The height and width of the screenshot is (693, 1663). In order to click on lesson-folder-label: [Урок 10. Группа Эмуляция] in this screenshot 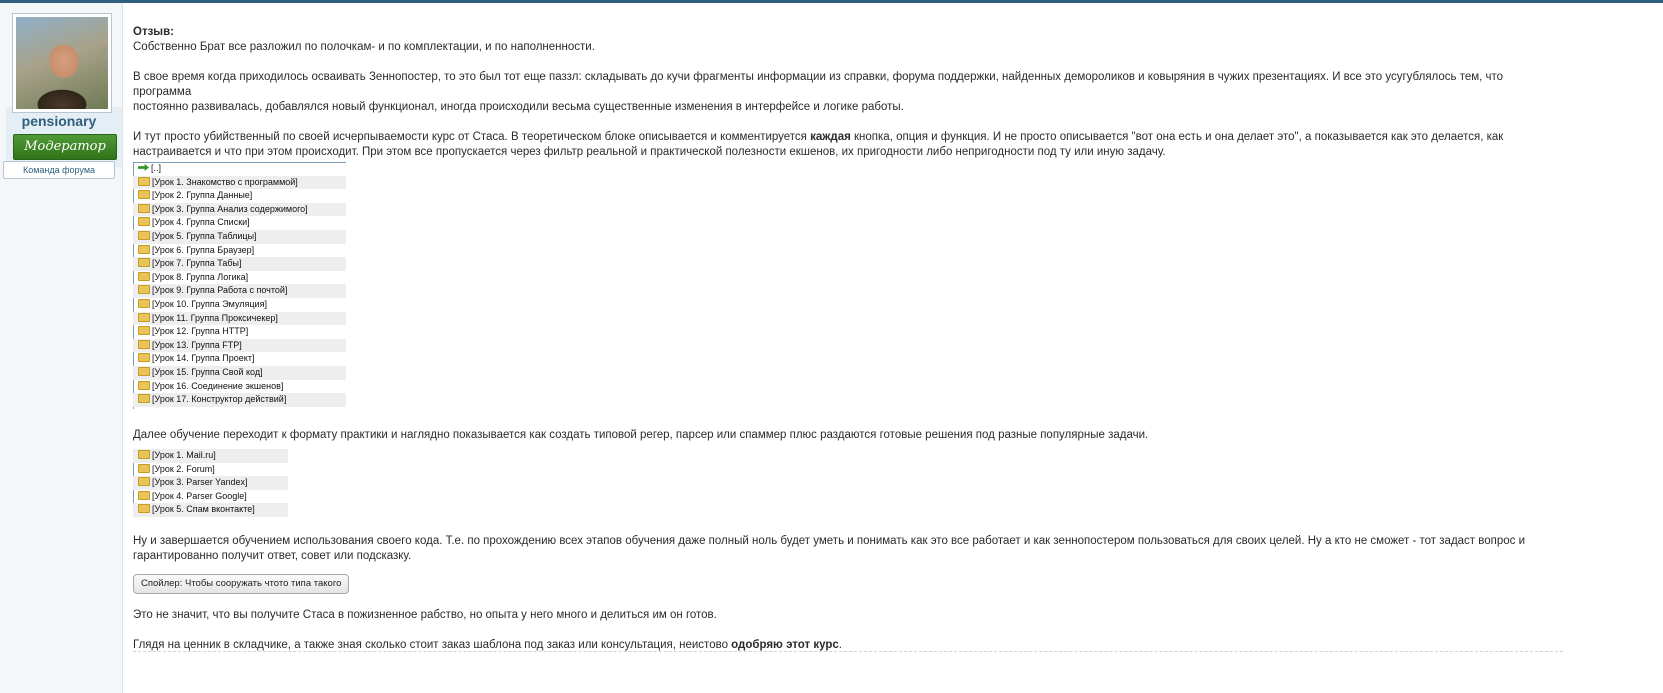, I will do `click(209, 303)`.